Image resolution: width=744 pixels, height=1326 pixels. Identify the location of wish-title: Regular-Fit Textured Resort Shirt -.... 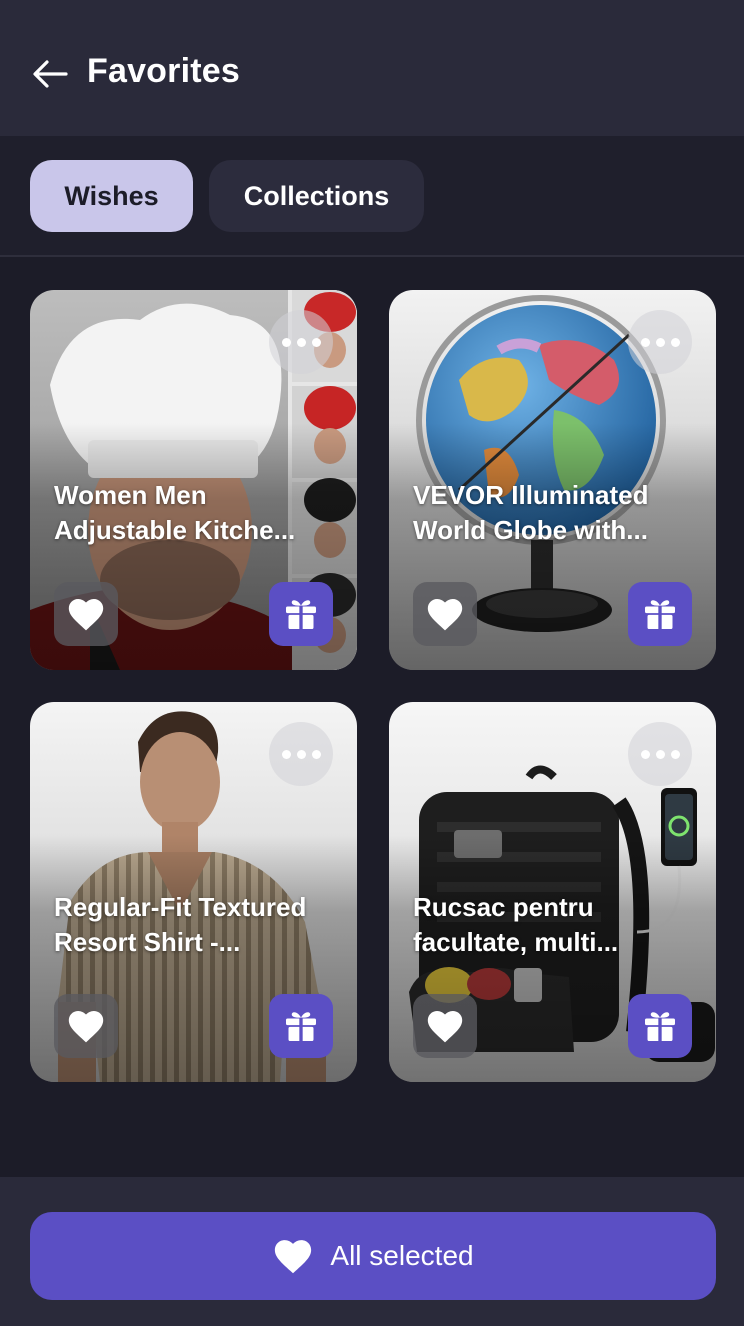
(180, 924).